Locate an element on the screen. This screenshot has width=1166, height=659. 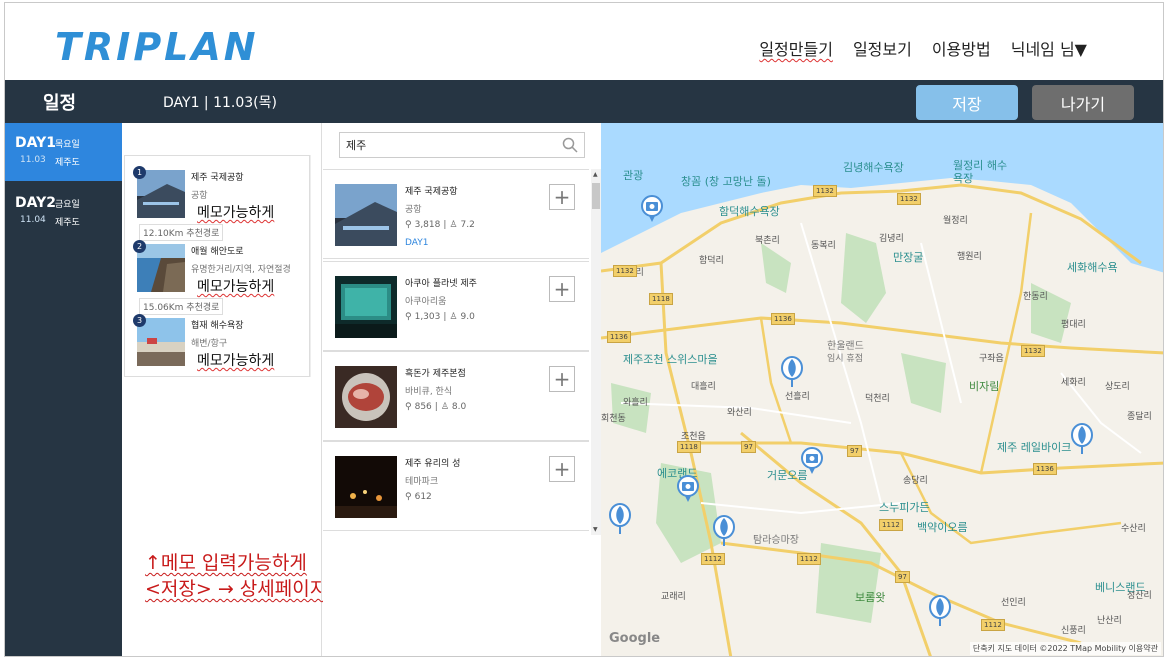
nav-how-to-use: 이용방법 is located at coordinates (961, 48).